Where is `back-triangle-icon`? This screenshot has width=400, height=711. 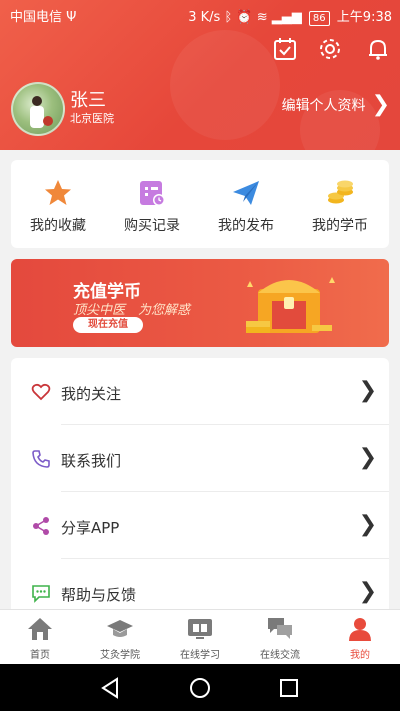
back-triangle-icon is located at coordinates (111, 688).